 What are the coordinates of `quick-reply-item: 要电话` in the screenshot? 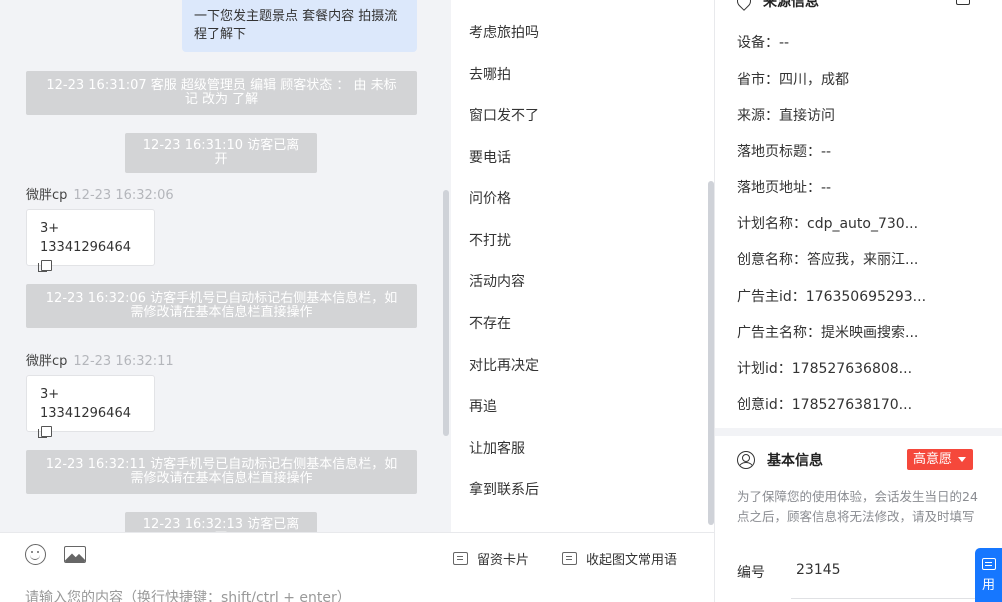 It's located at (490, 157).